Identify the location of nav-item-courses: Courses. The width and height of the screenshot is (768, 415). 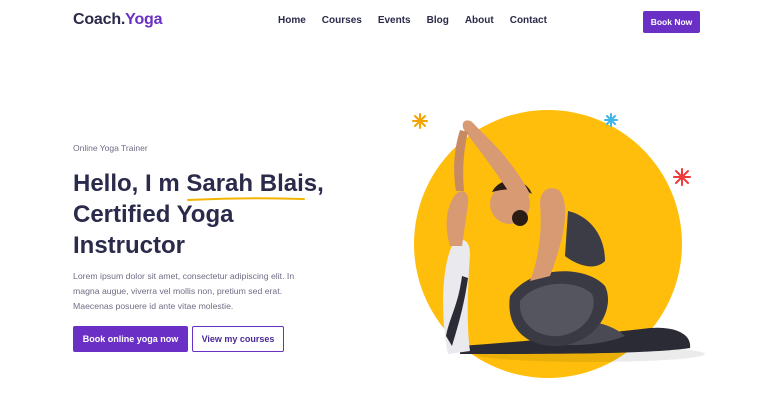
(342, 20).